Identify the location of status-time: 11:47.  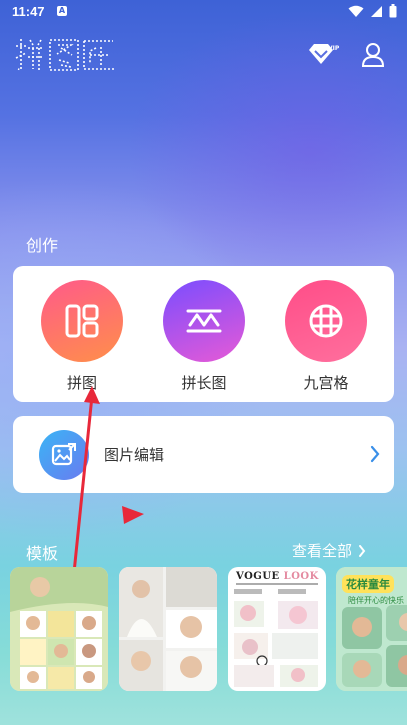
(28, 11).